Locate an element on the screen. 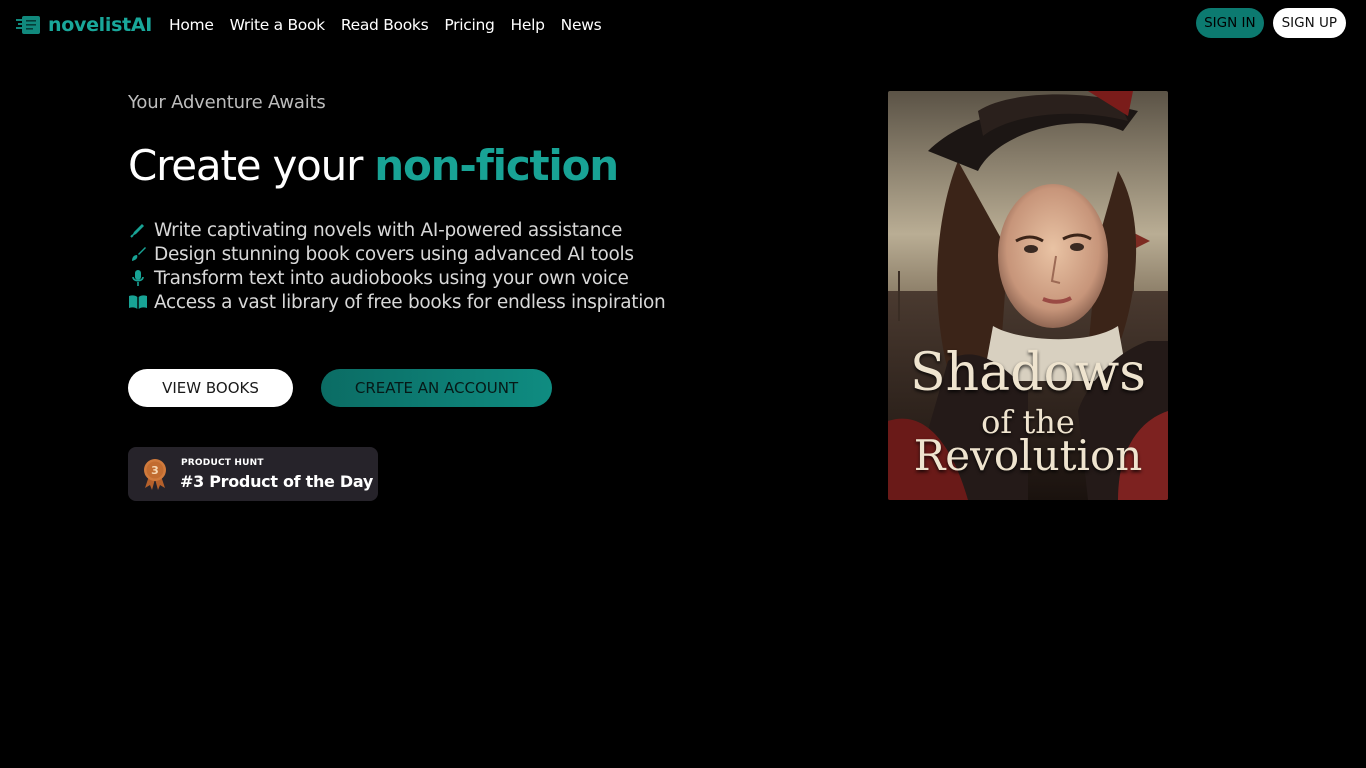  auth-buttons: SIGN IN SIGN UP is located at coordinates (1271, 23).